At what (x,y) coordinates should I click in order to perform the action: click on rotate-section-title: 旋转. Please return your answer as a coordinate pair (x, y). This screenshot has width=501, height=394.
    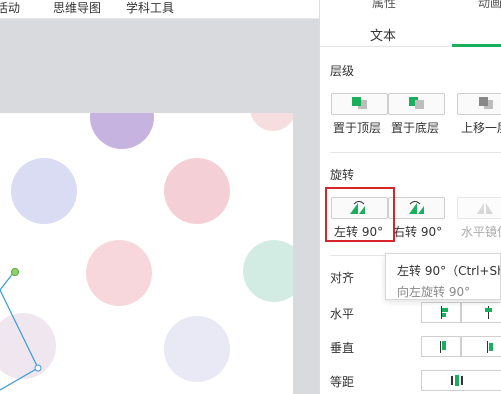
    Looking at the image, I should click on (342, 175).